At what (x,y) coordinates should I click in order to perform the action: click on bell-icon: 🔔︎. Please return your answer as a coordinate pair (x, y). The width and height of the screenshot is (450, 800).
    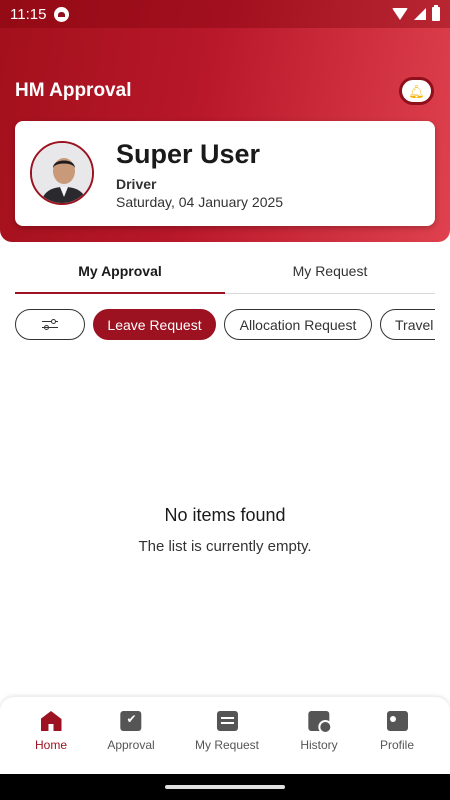
    Looking at the image, I should click on (416, 91).